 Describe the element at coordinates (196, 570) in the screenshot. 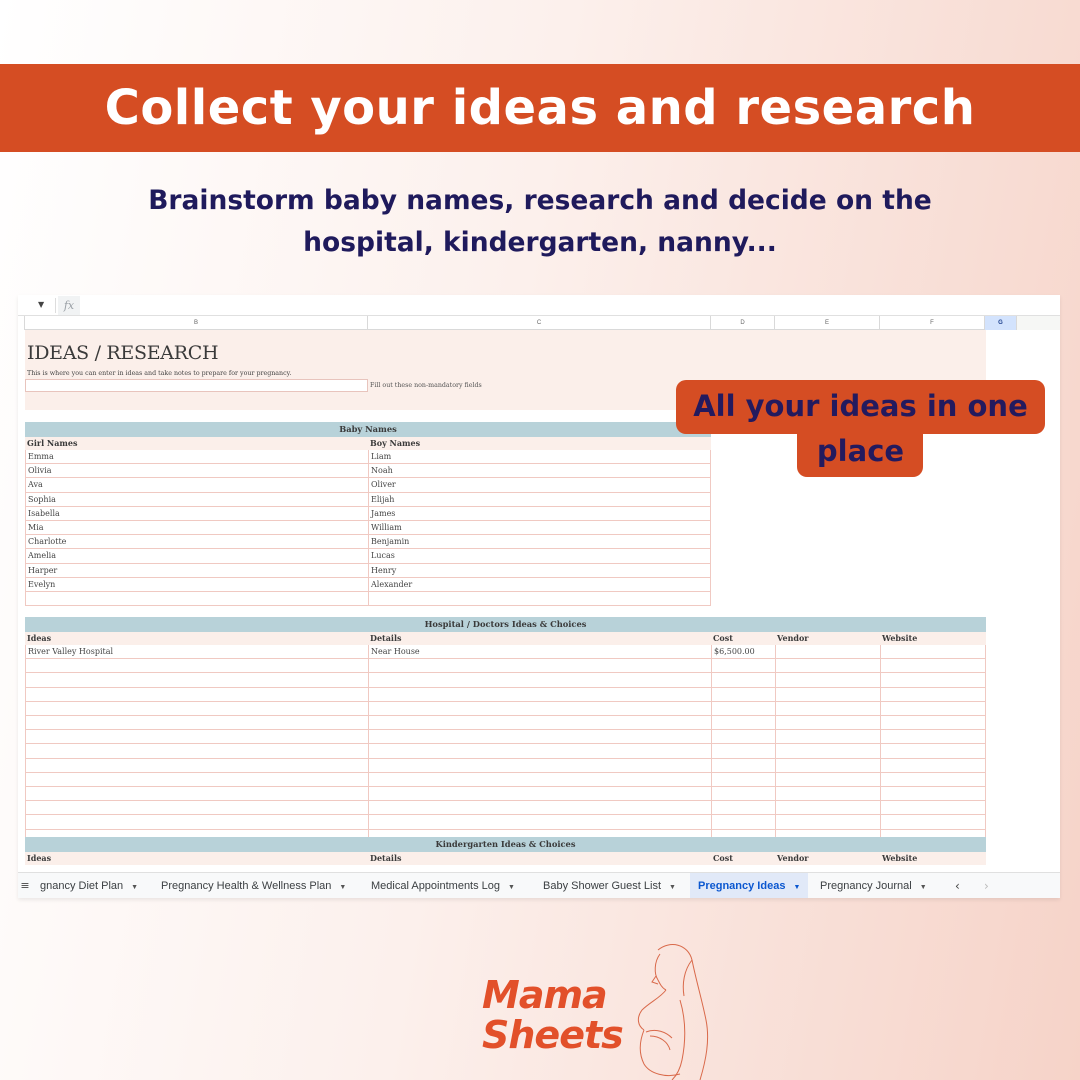

I see `table-cell: Harper` at that location.